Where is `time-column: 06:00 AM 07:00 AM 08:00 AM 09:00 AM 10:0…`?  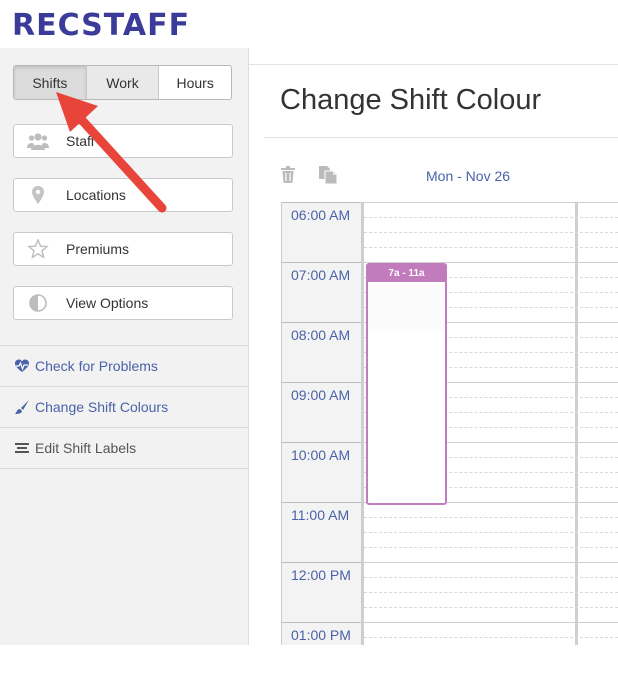
time-column: 06:00 AM 07:00 AM 08:00 AM 09:00 AM 10:0… is located at coordinates (321, 423).